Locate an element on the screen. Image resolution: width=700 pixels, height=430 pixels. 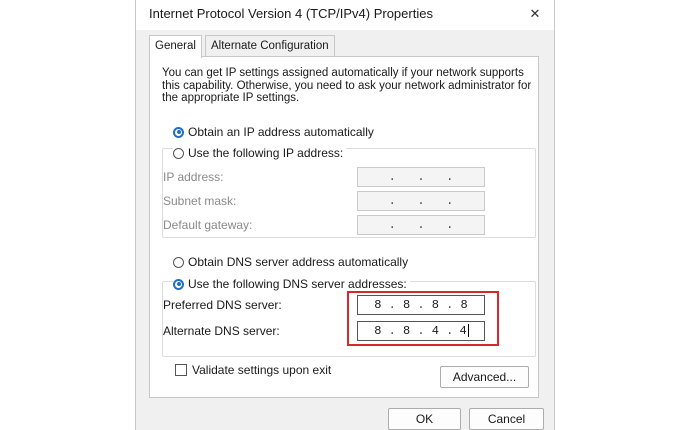
subnet-mask-label: Subnet mask: is located at coordinates (200, 201).